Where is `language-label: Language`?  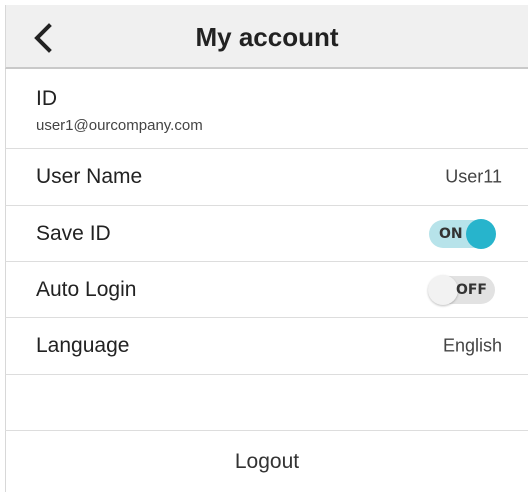 language-label: Language is located at coordinates (83, 345).